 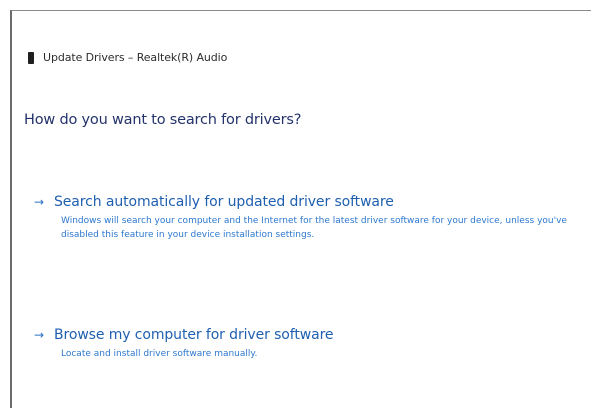 I want to click on device-icon, so click(x=31, y=57).